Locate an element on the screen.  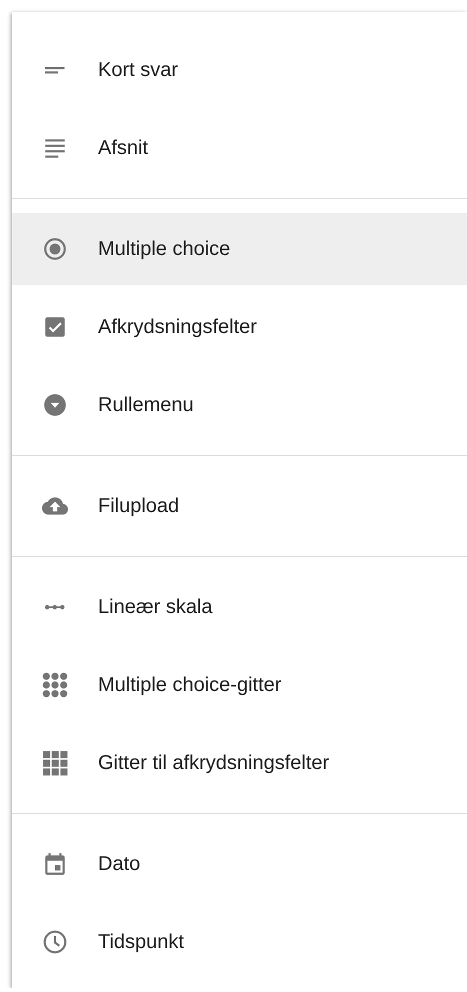
dot-grid-icon is located at coordinates (55, 685).